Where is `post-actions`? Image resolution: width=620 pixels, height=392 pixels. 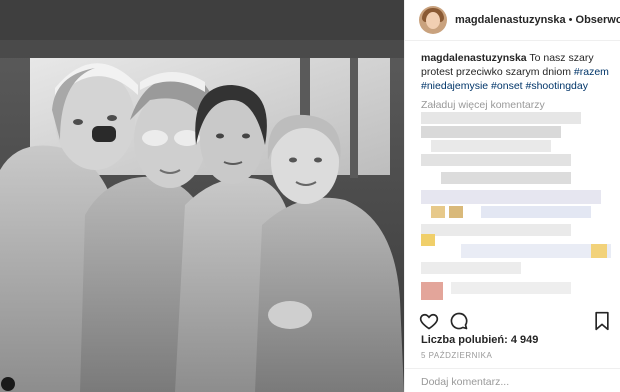
post-actions is located at coordinates (515, 321).